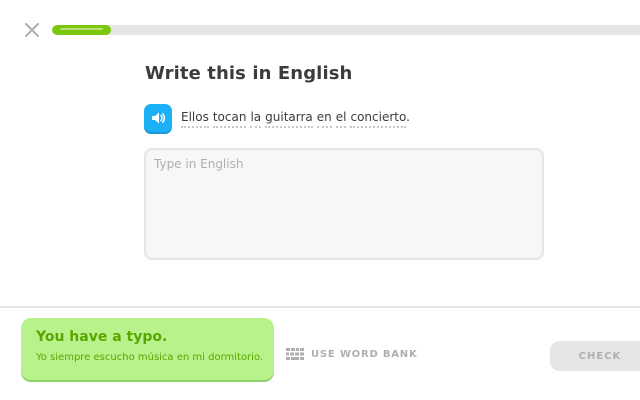 Image resolution: width=640 pixels, height=400 pixels. I want to click on progress-fill, so click(81, 30).